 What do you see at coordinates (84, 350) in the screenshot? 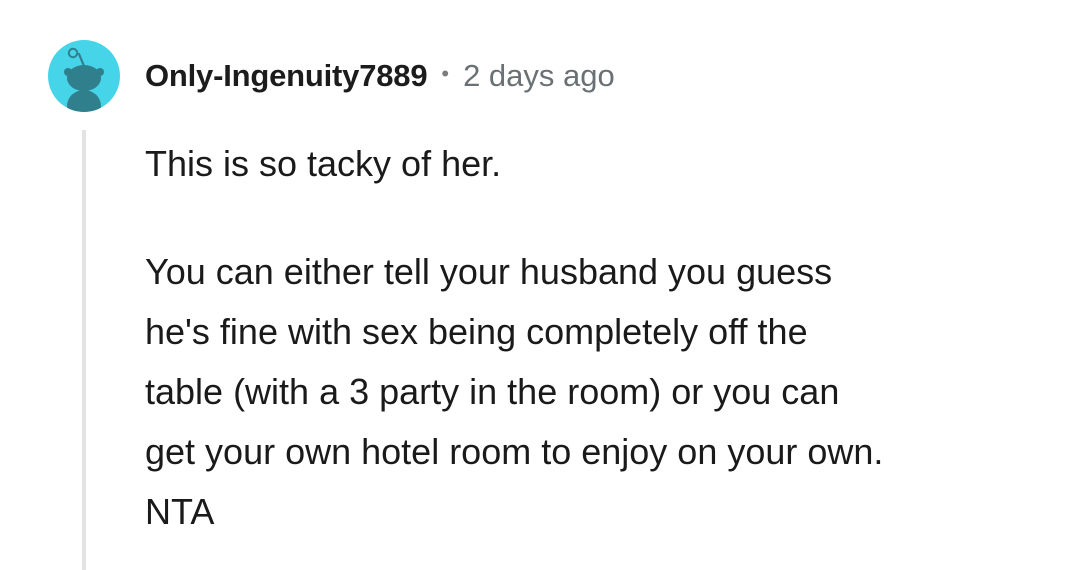
I see `thread-line` at bounding box center [84, 350].